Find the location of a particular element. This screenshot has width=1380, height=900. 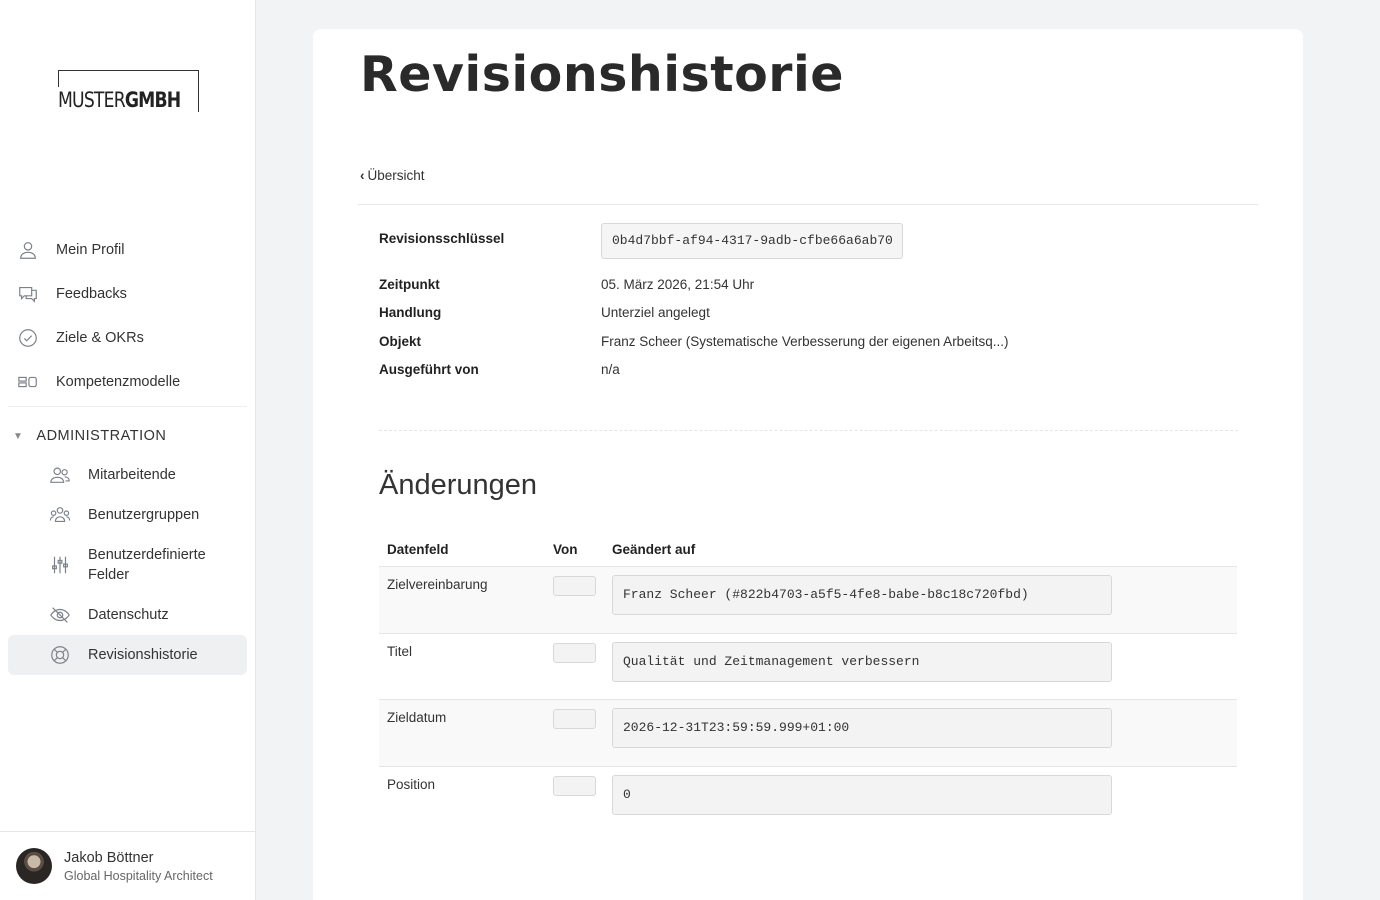

divider is located at coordinates (808, 204).